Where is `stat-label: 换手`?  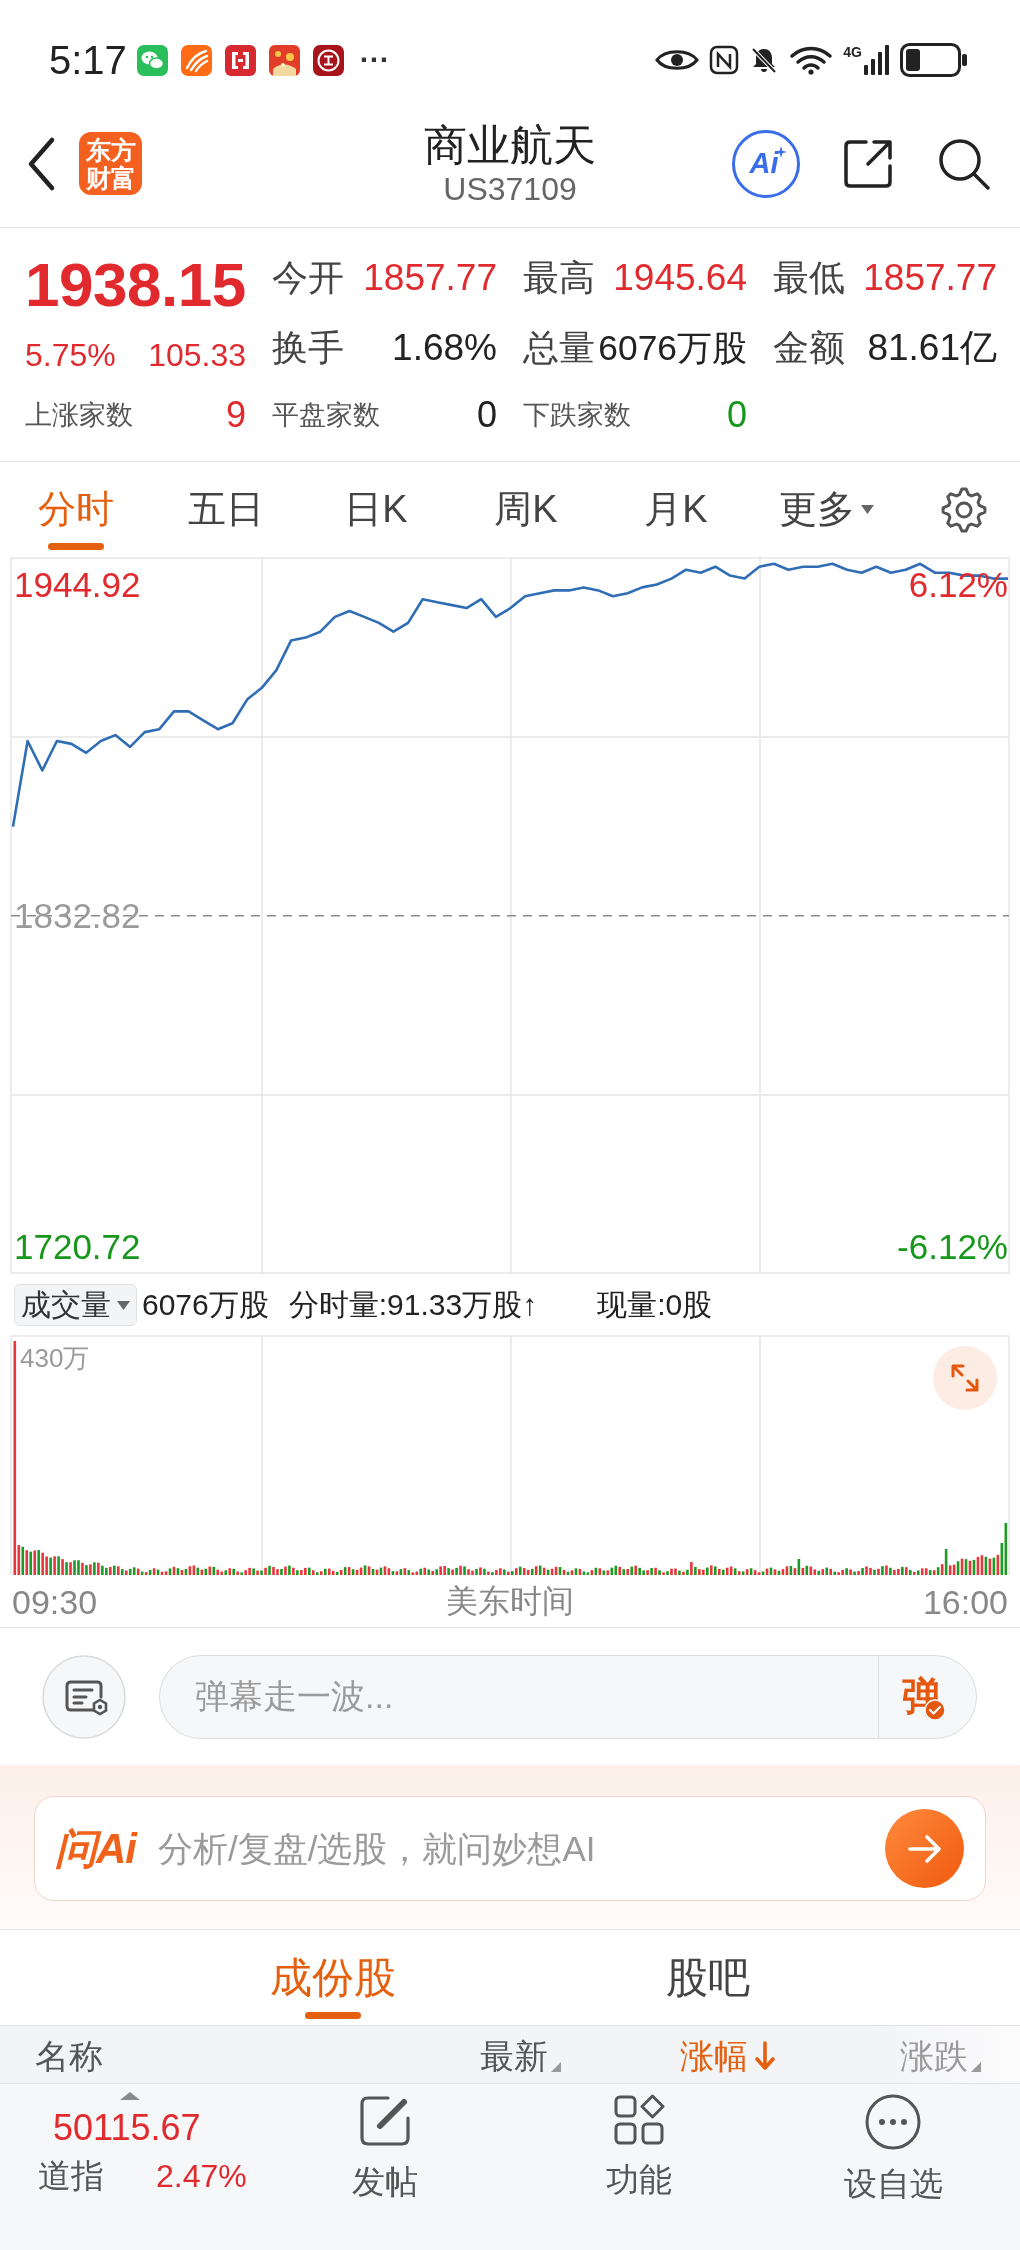 stat-label: 换手 is located at coordinates (308, 347).